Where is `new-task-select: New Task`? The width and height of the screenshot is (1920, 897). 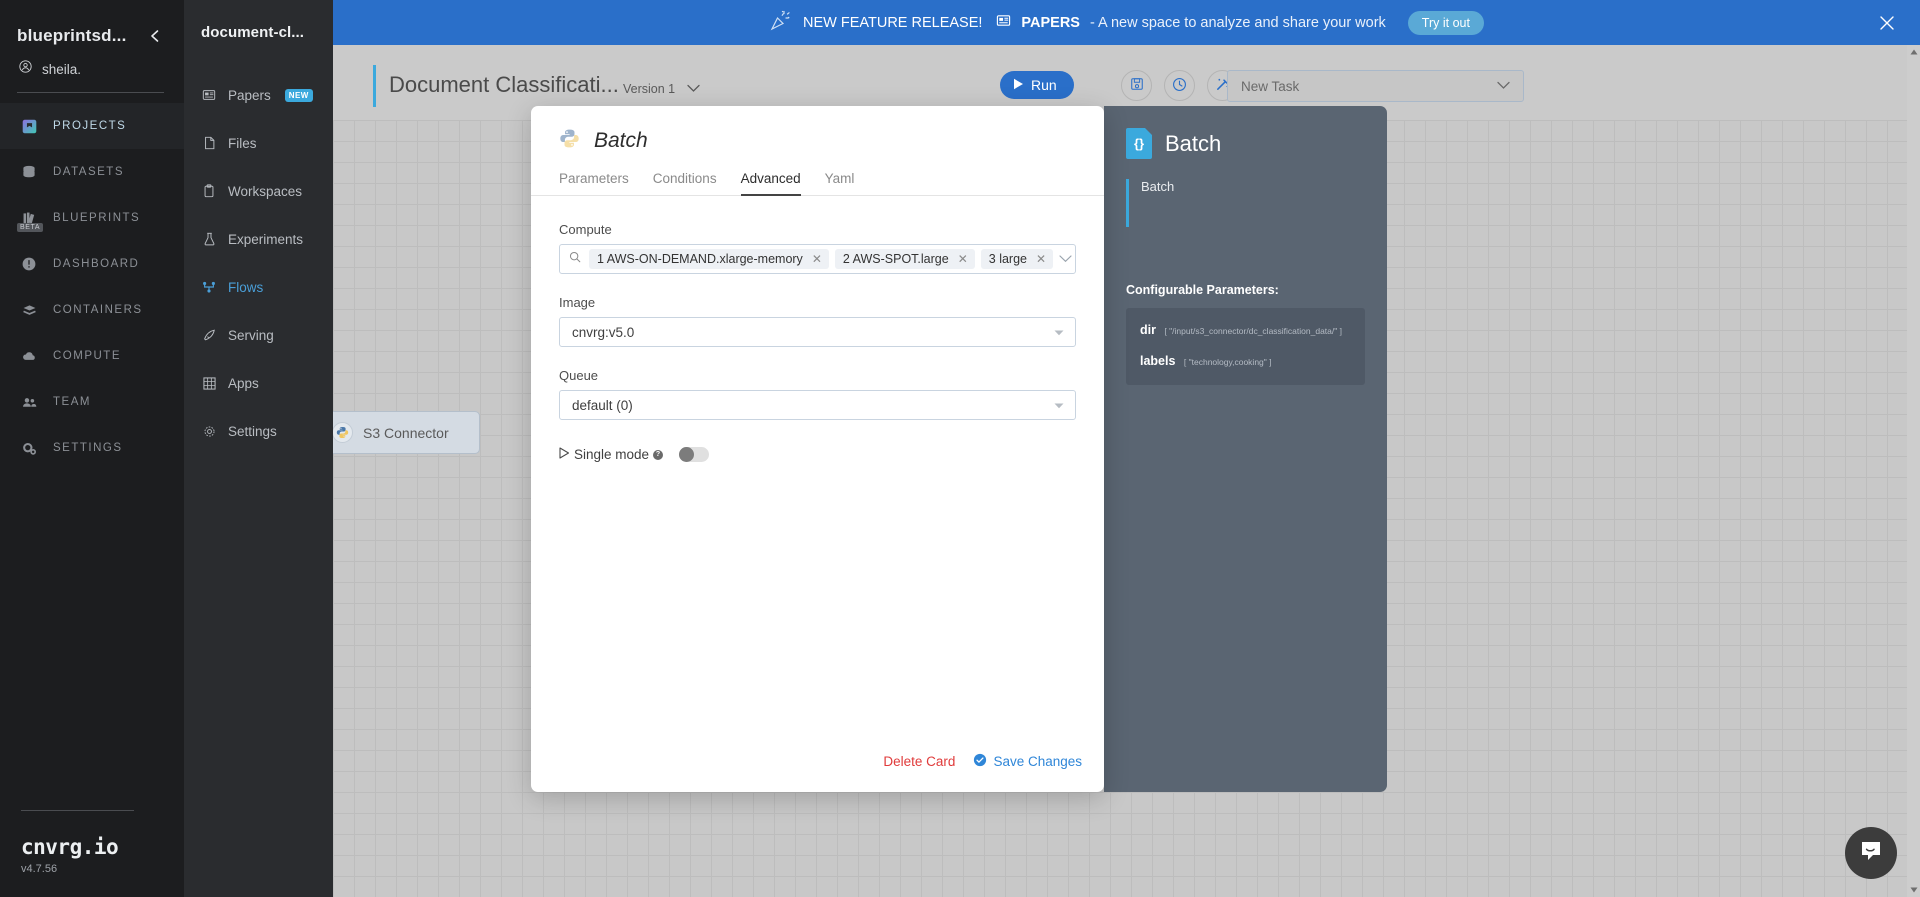
new-task-select: New Task is located at coordinates (1375, 86).